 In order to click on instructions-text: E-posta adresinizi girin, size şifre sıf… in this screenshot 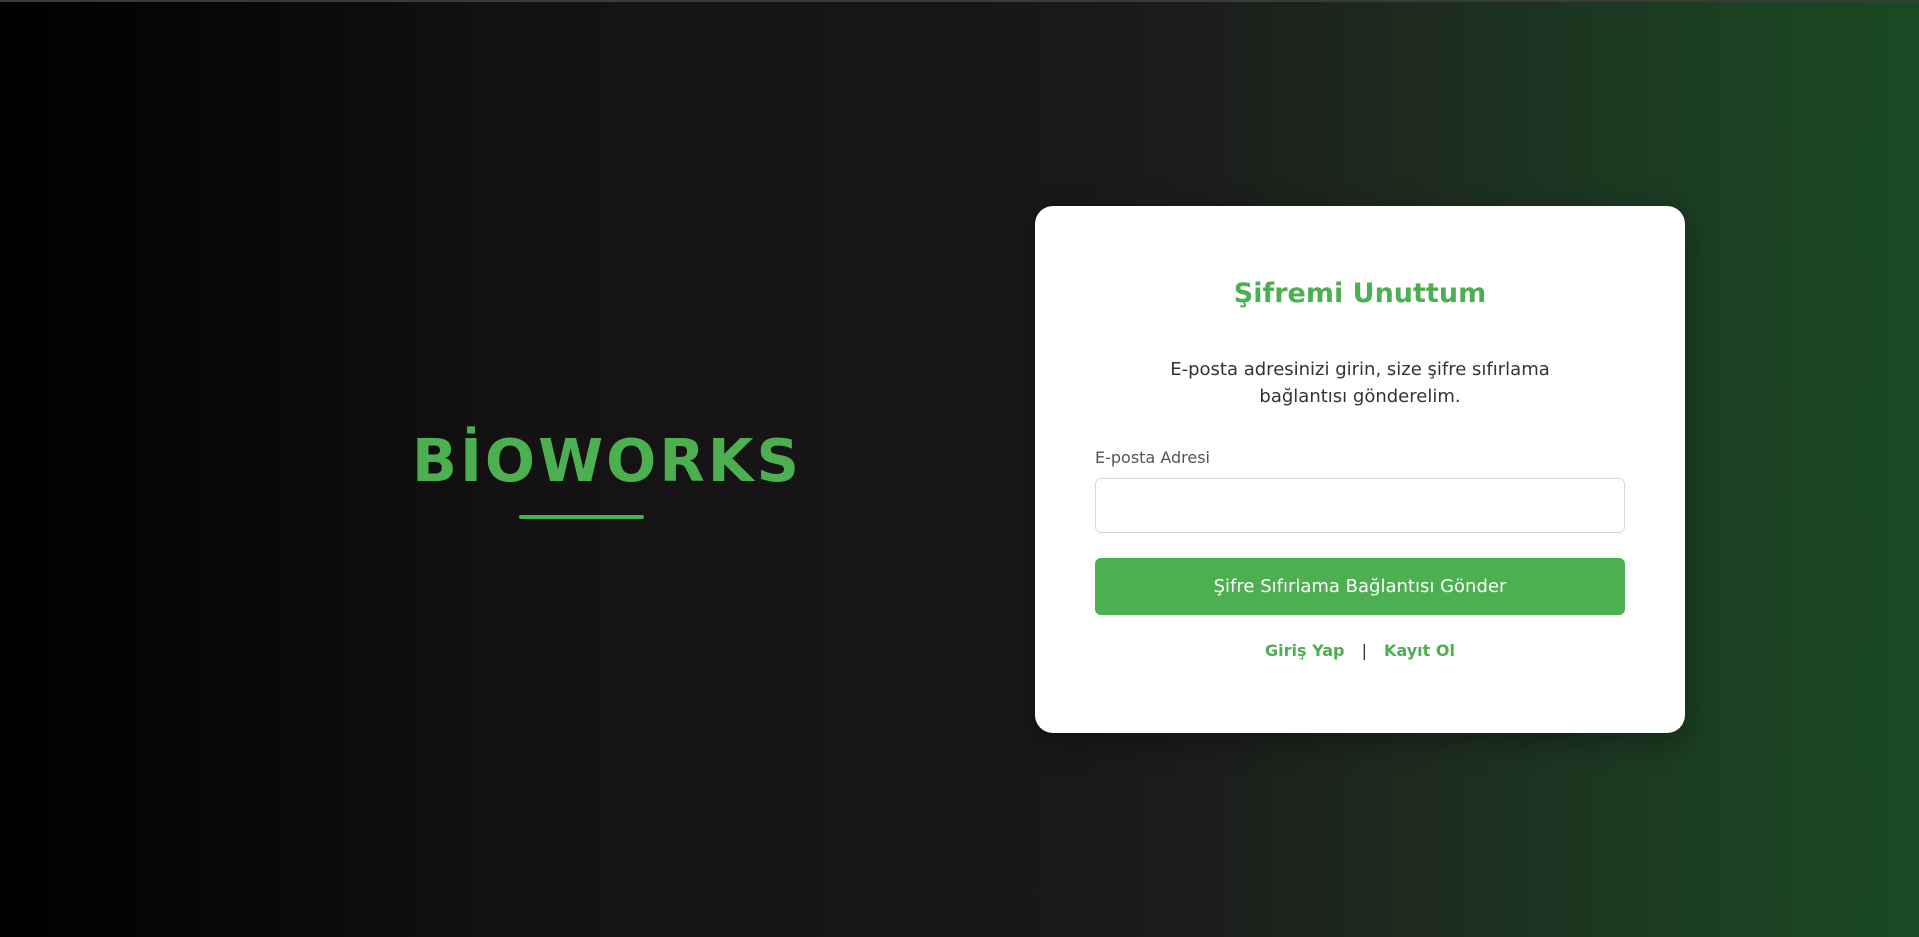, I will do `click(1360, 383)`.